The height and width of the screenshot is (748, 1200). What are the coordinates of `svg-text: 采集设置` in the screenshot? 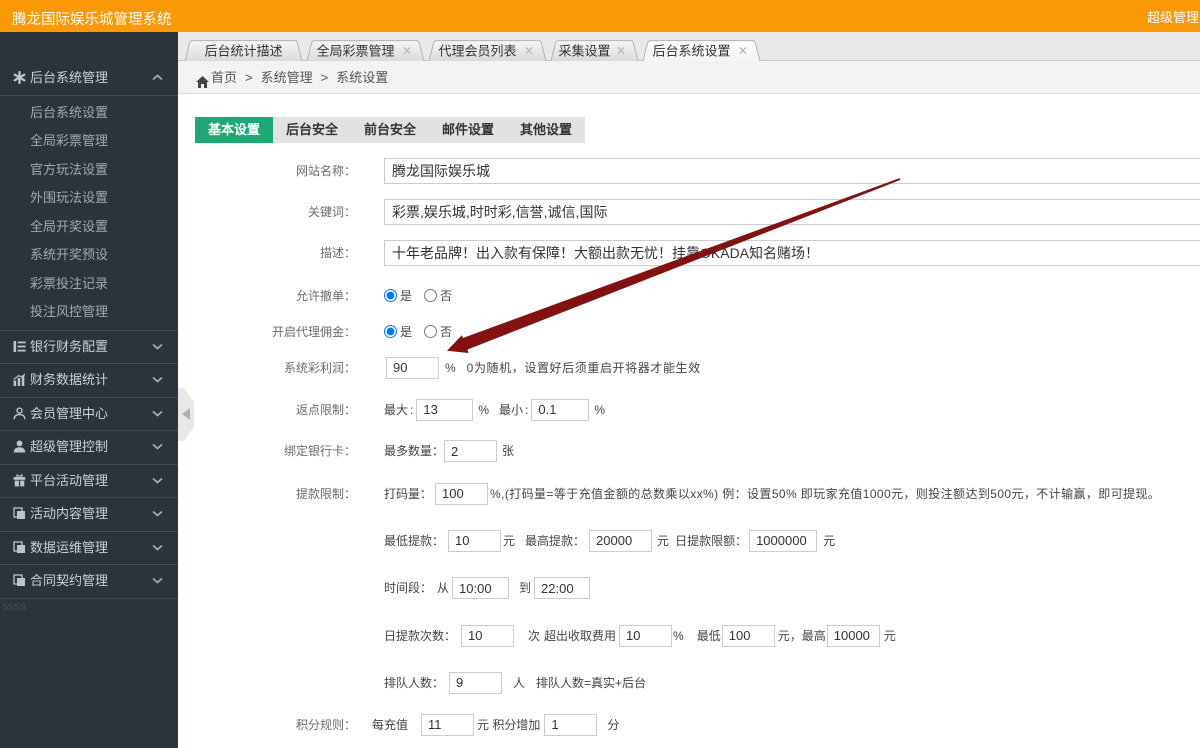 It's located at (584, 51).